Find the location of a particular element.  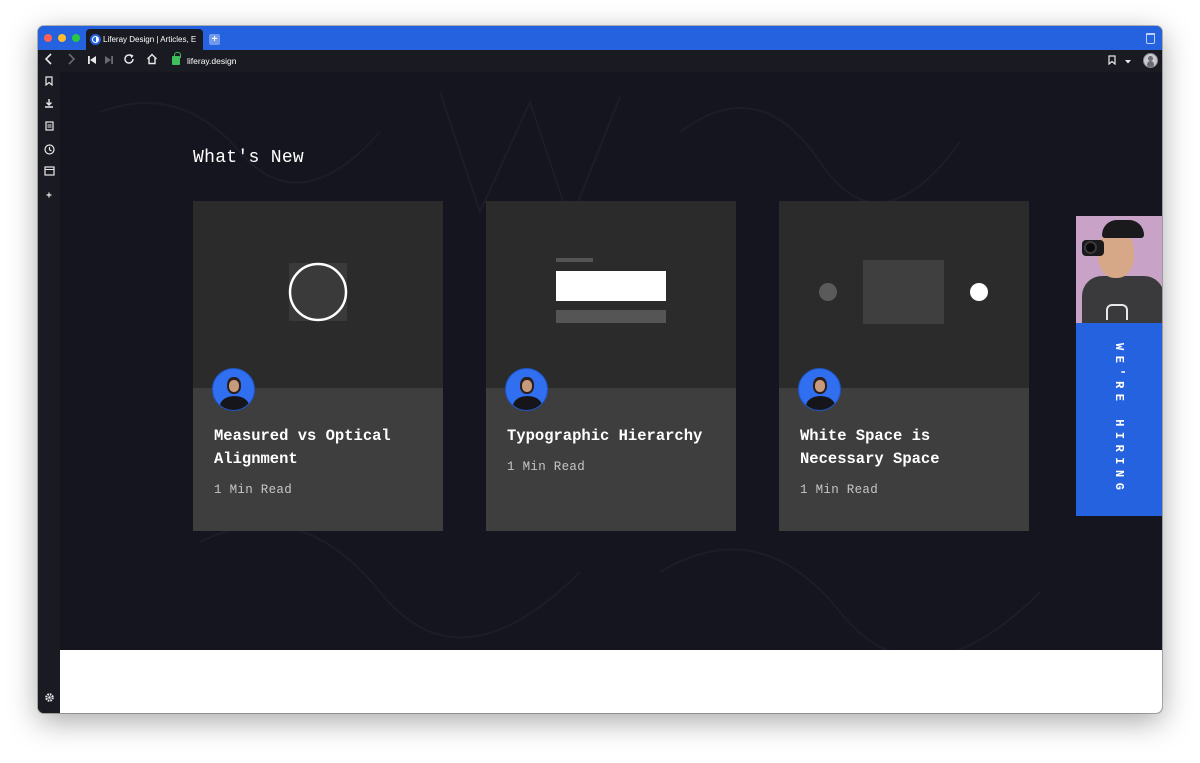

white-dot-shape is located at coordinates (979, 292).